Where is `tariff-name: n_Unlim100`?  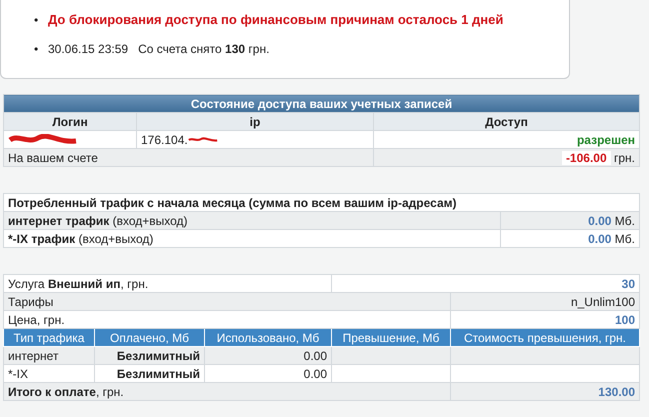
tariff-name: n_Unlim100 is located at coordinates (545, 301).